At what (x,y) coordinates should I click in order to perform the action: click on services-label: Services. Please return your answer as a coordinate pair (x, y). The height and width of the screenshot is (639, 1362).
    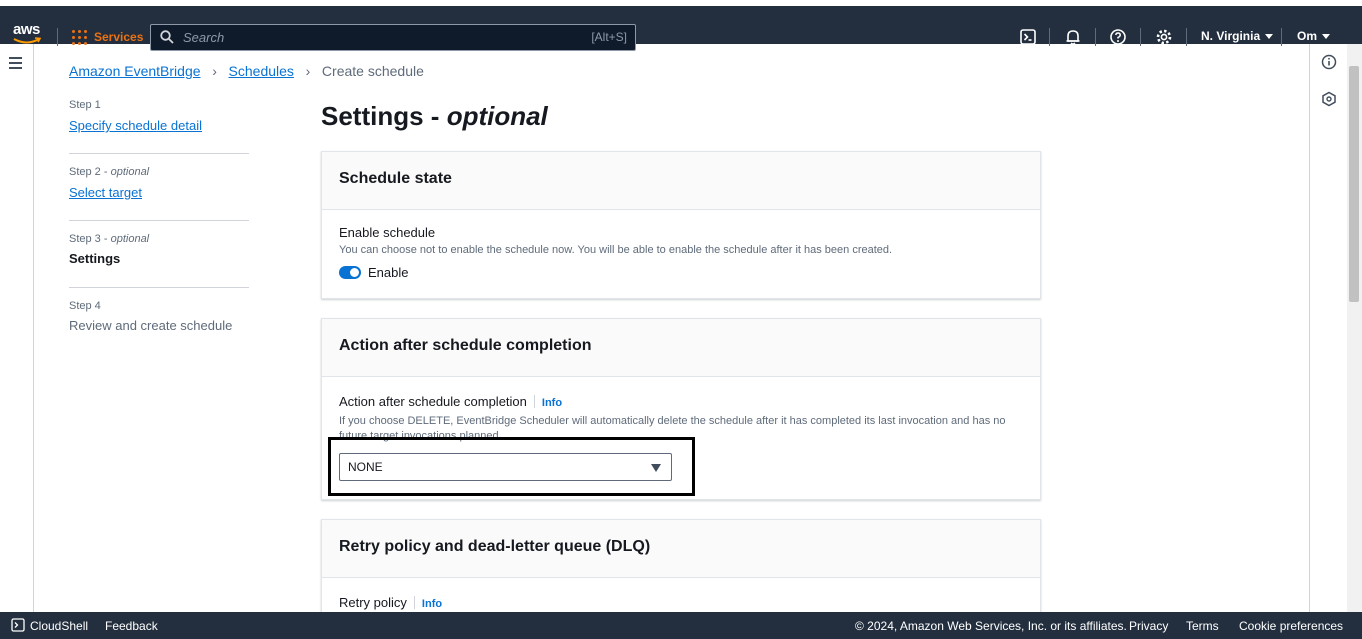
    Looking at the image, I should click on (119, 37).